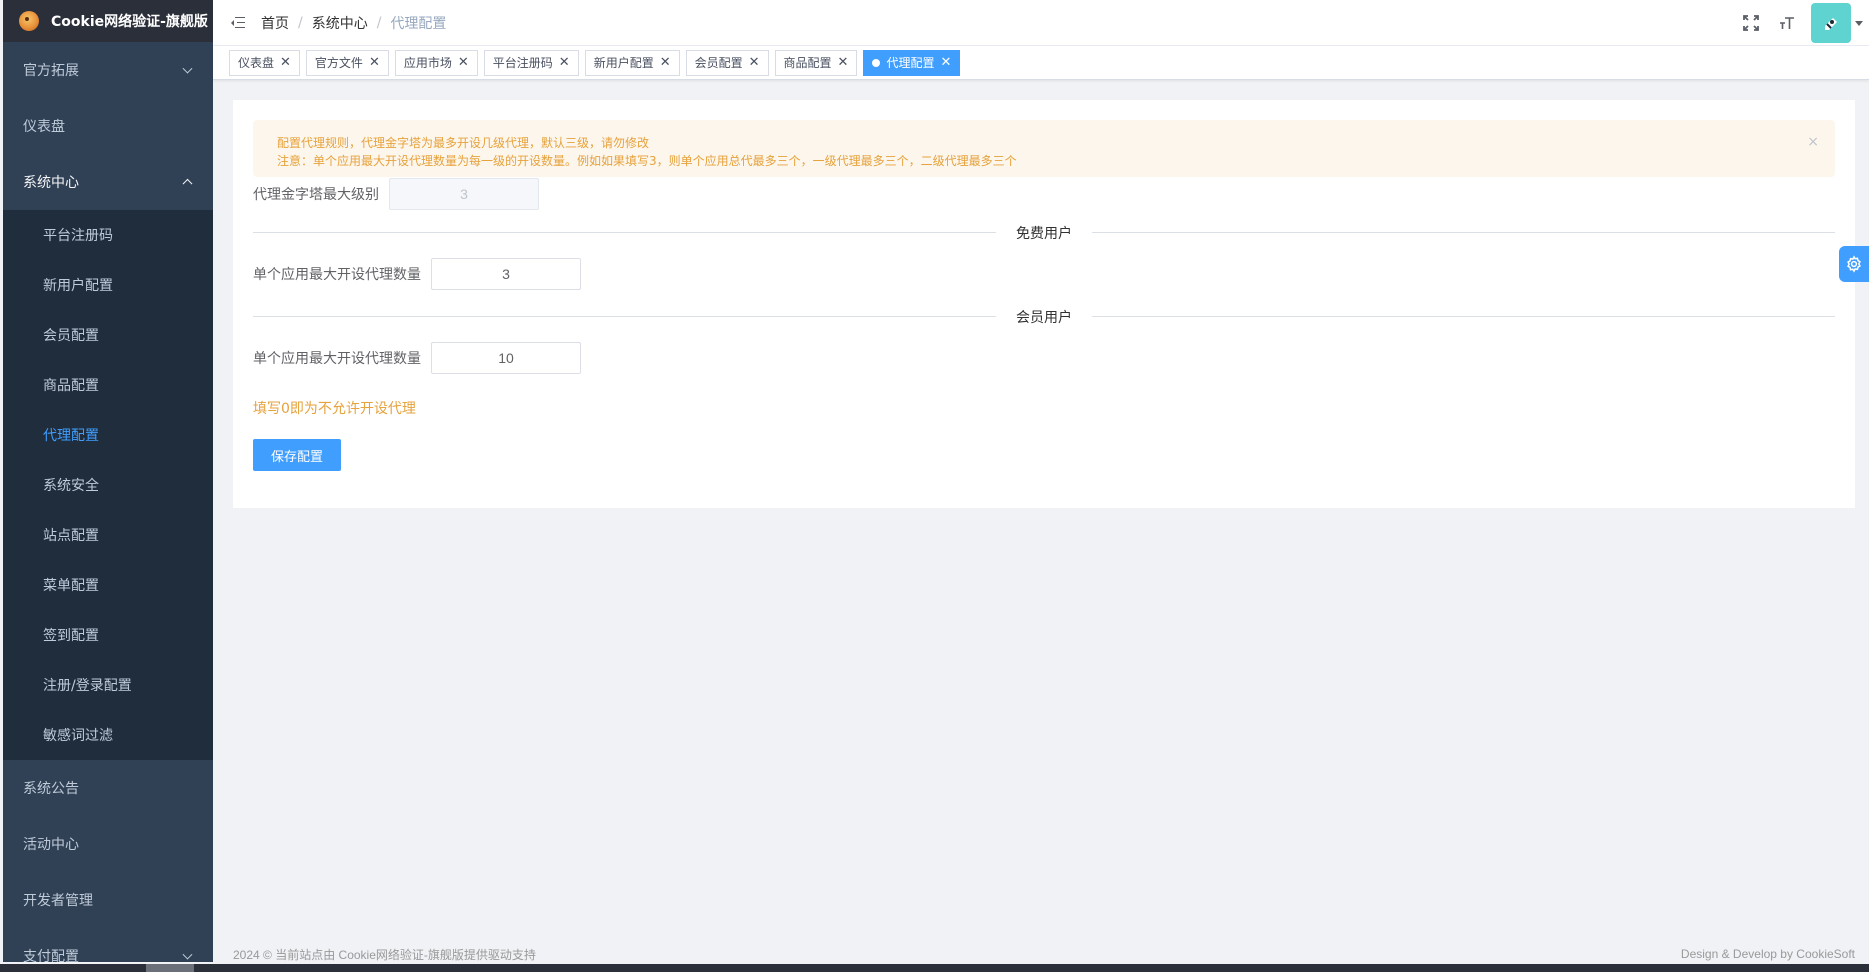  I want to click on sidebar-item-label: 仪表盘, so click(44, 127).